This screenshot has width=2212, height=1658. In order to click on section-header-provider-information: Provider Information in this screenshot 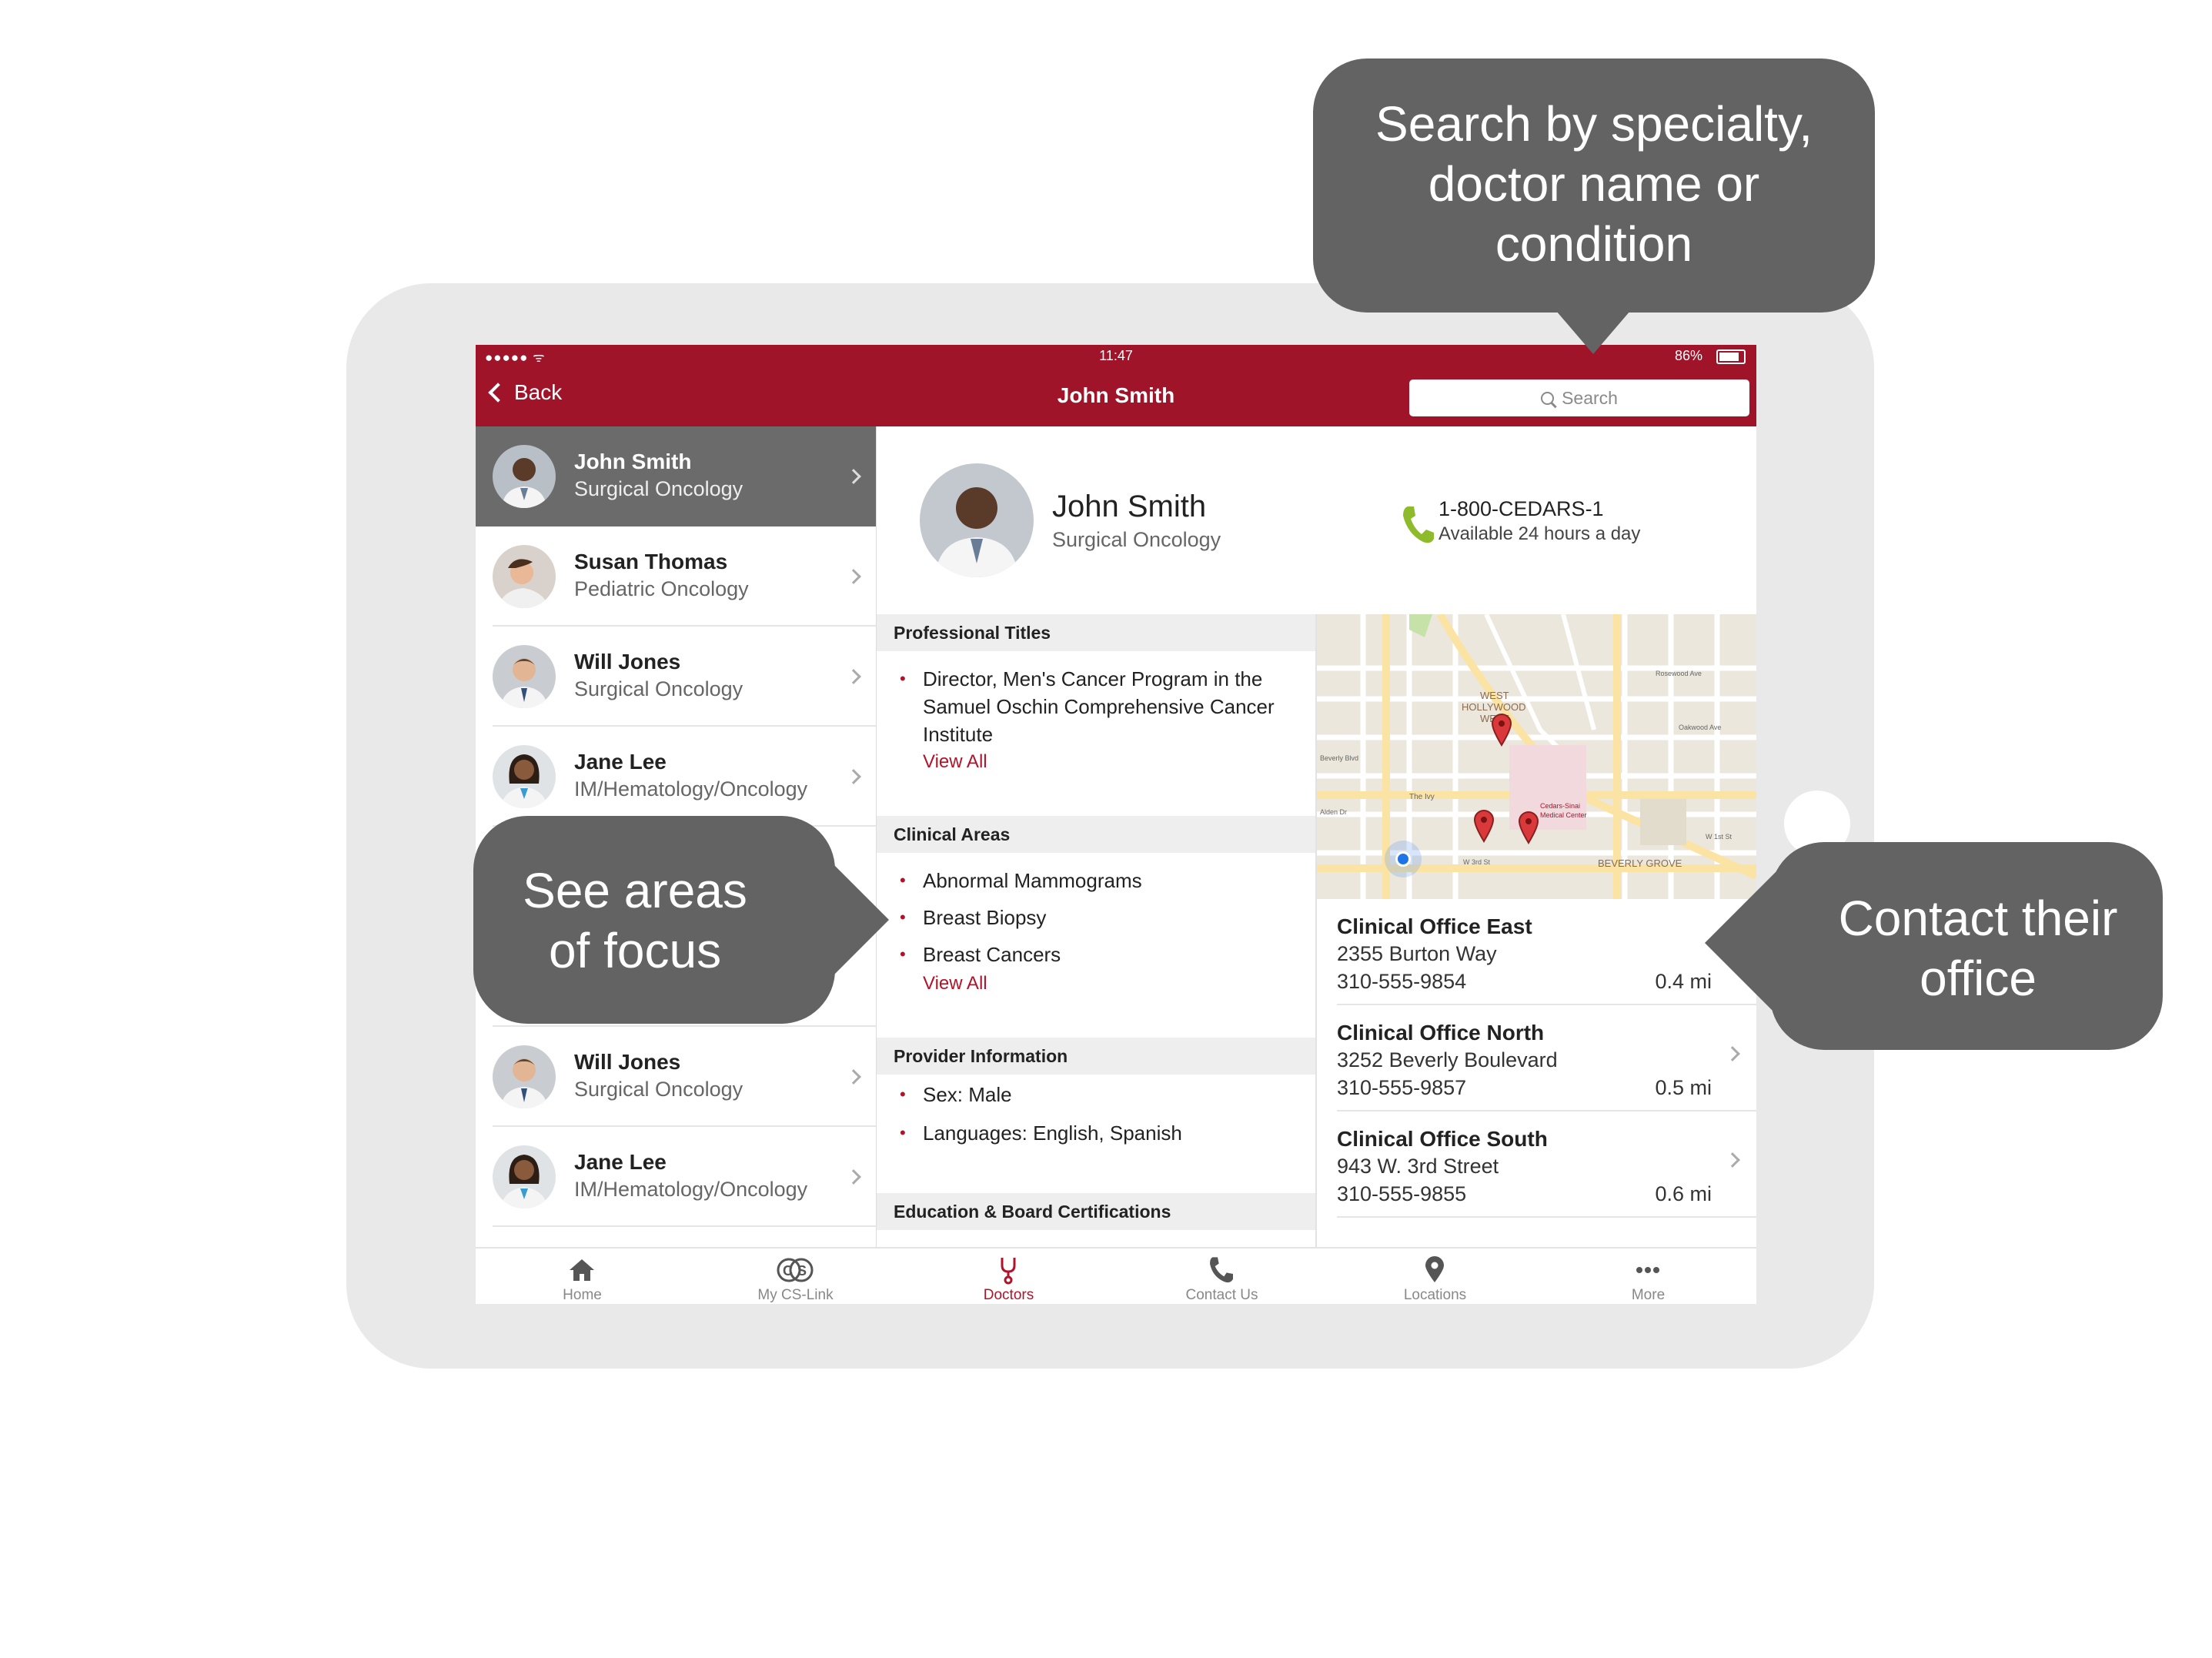, I will do `click(1096, 1056)`.